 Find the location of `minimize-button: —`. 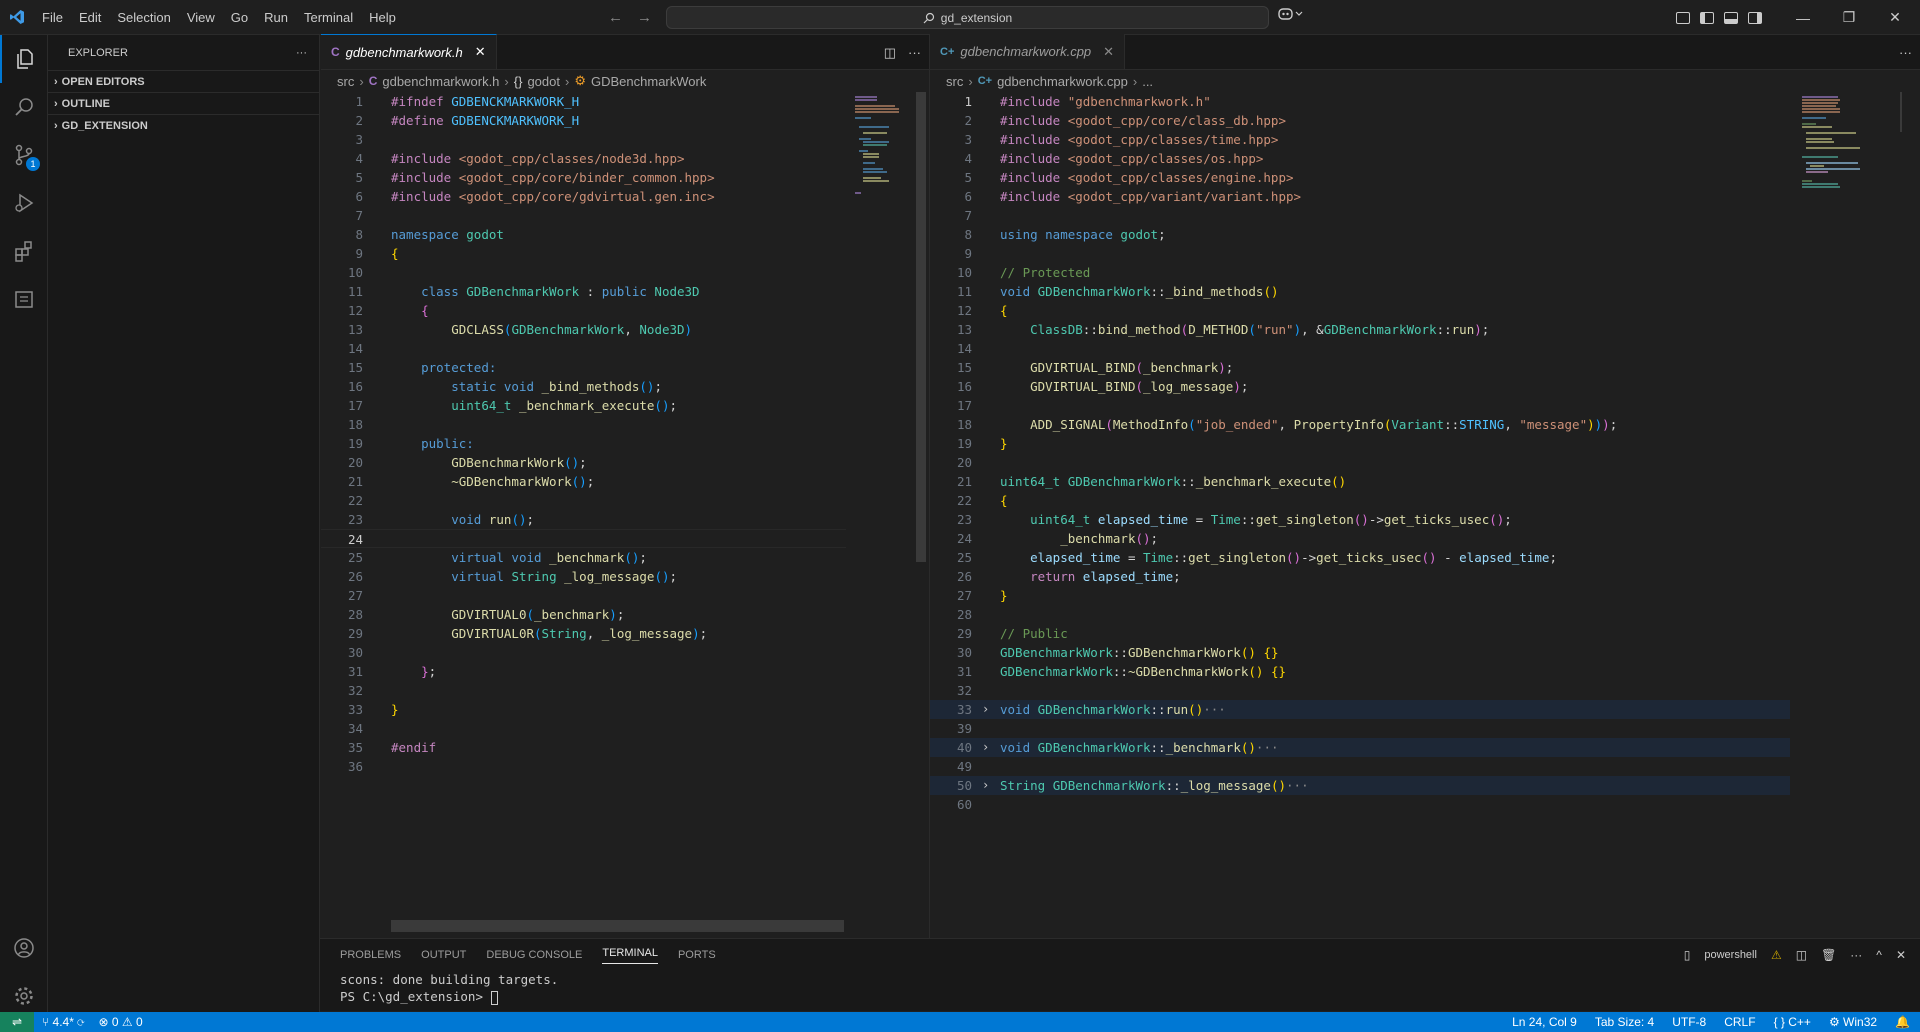

minimize-button: — is located at coordinates (1803, 18).